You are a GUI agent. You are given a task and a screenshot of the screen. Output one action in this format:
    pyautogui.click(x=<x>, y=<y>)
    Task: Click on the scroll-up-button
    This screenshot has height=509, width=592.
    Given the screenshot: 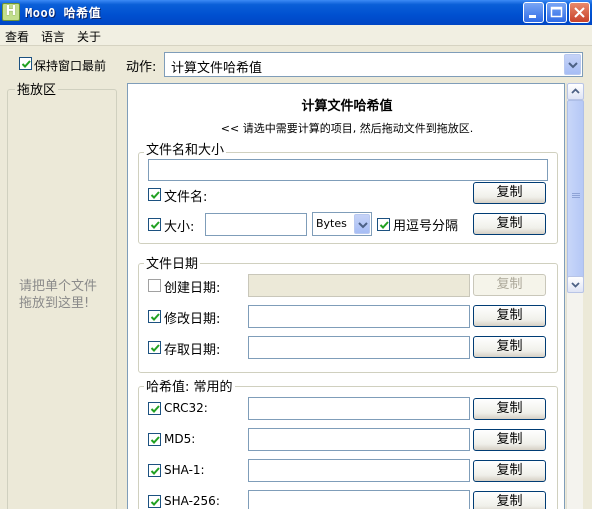 What is the action you would take?
    pyautogui.click(x=575, y=91)
    